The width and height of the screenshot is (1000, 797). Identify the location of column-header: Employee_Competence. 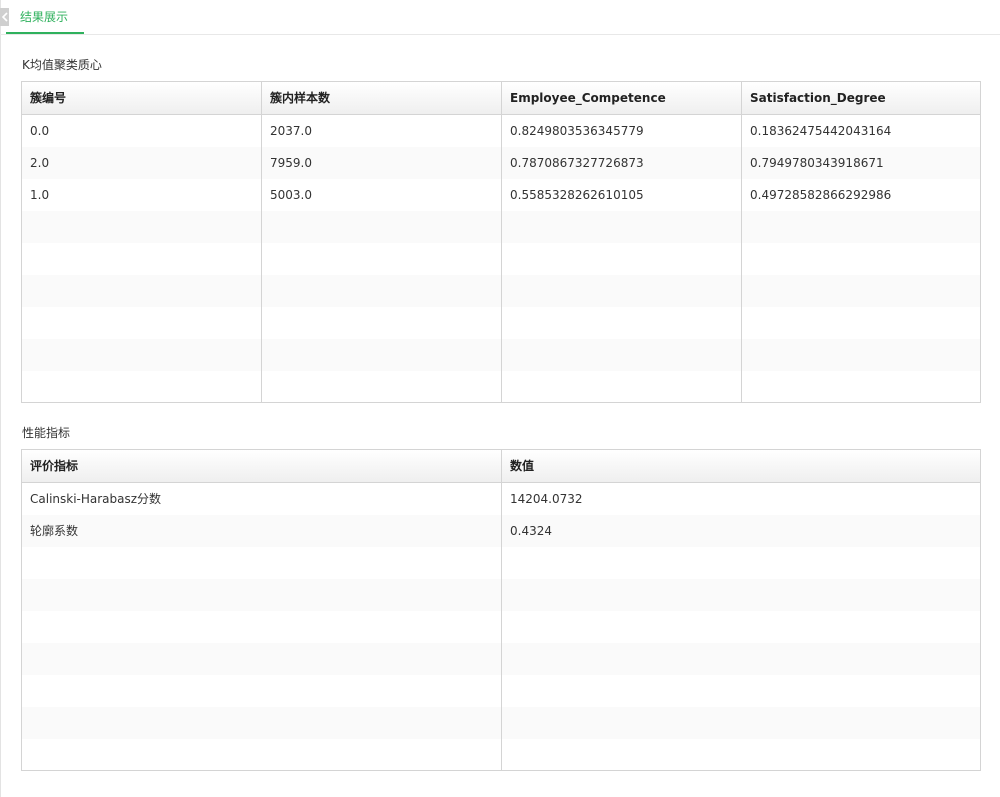
(622, 98).